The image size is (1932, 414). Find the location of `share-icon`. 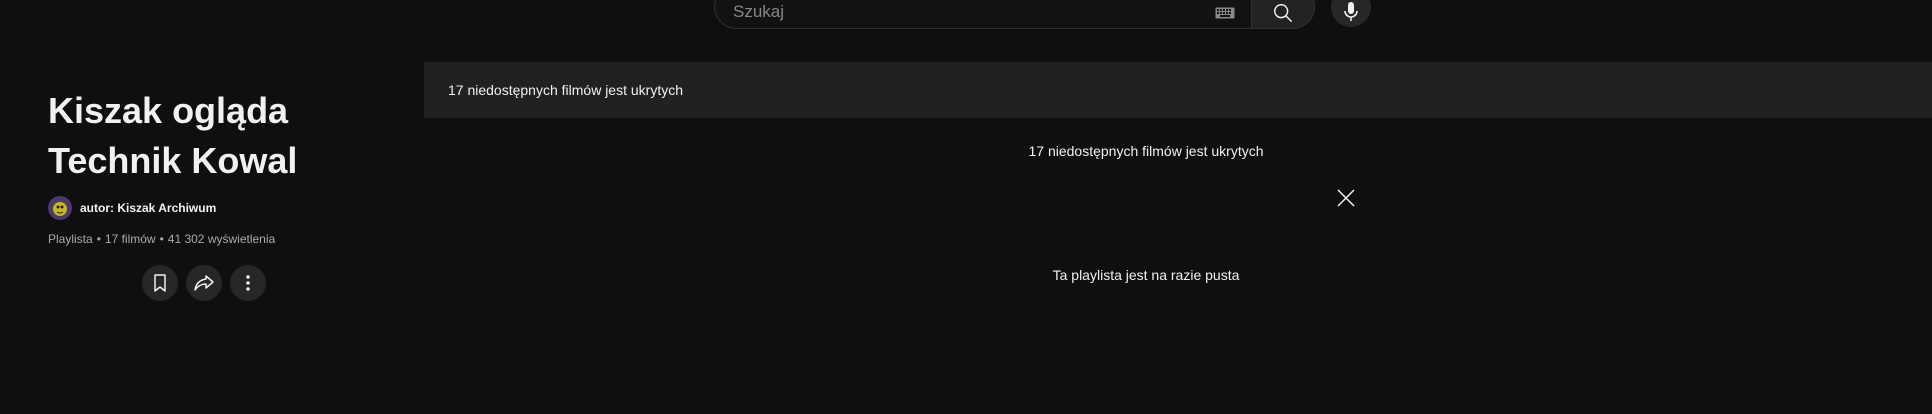

share-icon is located at coordinates (204, 283).